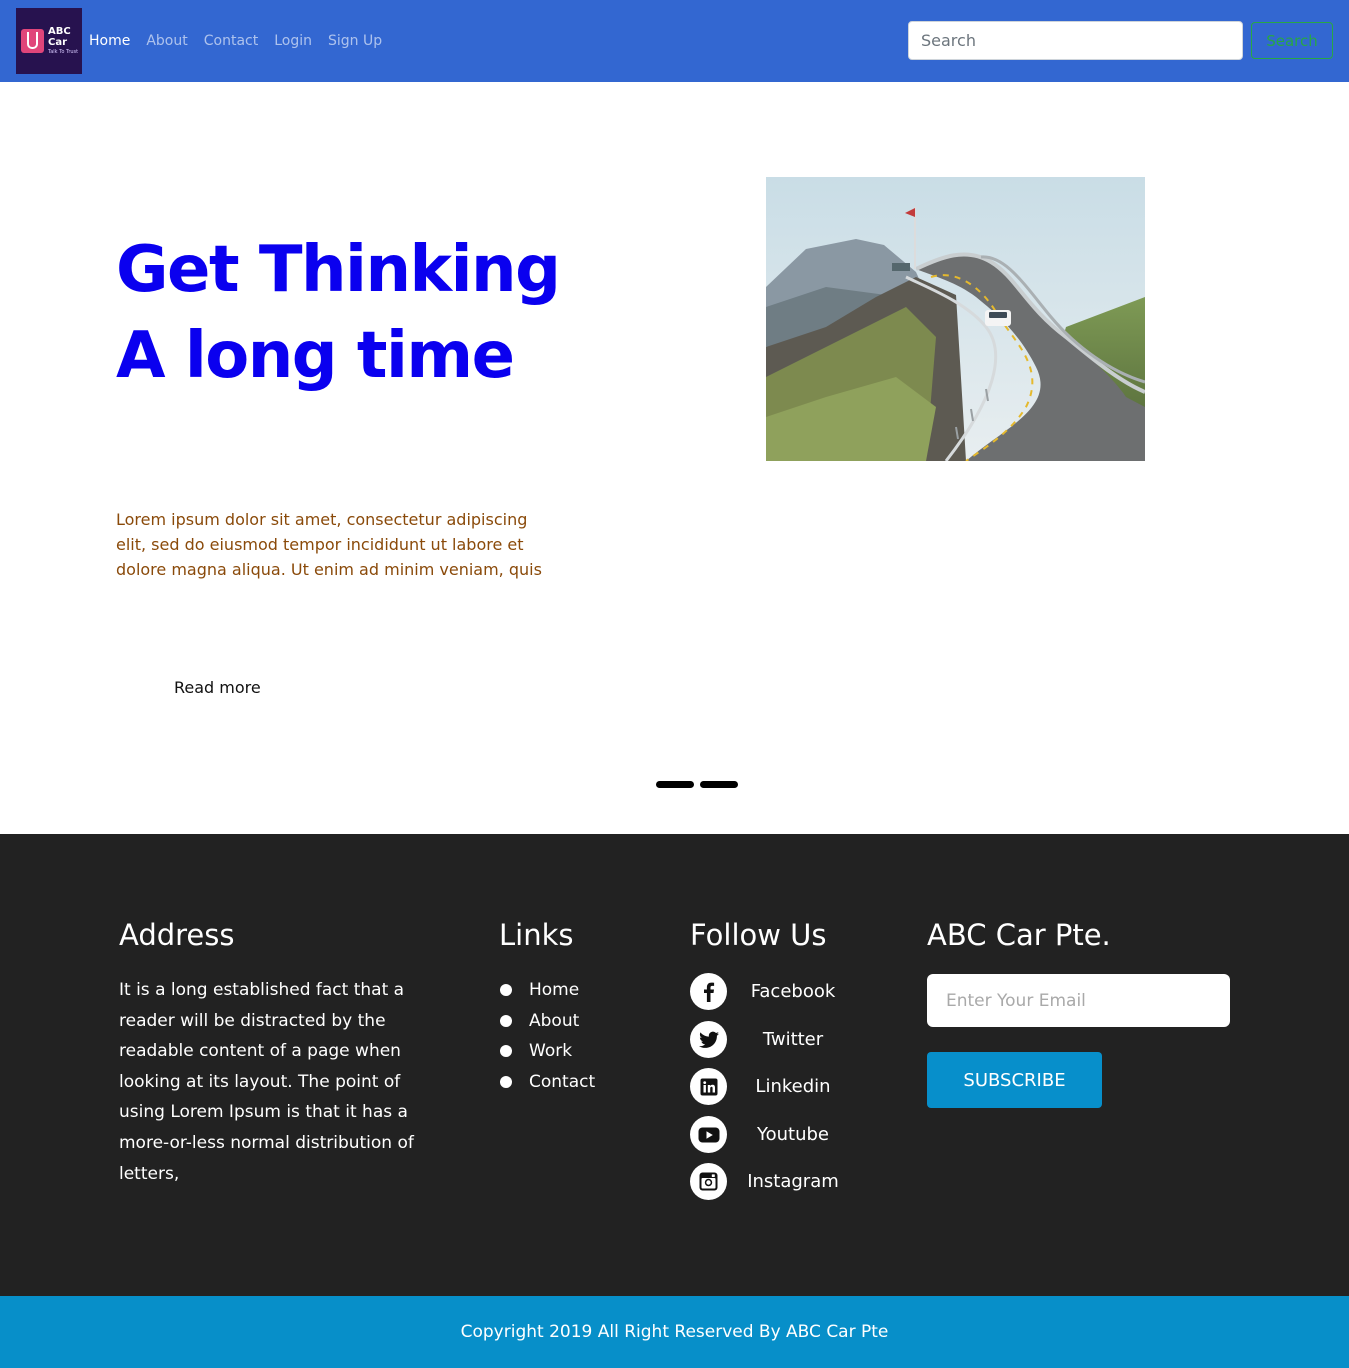 Image resolution: width=1349 pixels, height=1368 pixels. Describe the element at coordinates (708, 991) in the screenshot. I see `facebook-icon` at that location.